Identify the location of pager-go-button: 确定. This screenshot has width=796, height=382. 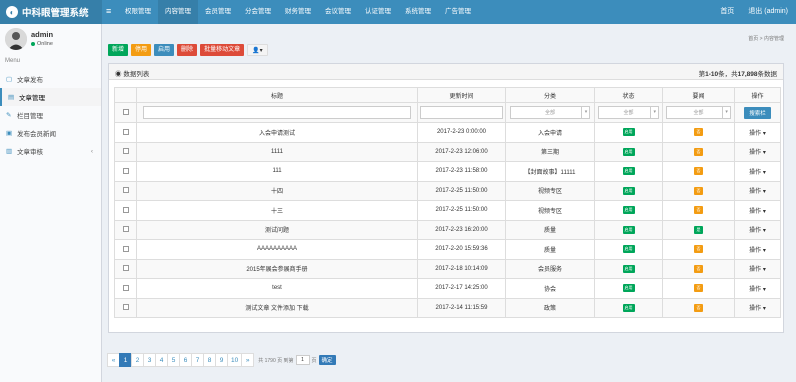
(327, 360).